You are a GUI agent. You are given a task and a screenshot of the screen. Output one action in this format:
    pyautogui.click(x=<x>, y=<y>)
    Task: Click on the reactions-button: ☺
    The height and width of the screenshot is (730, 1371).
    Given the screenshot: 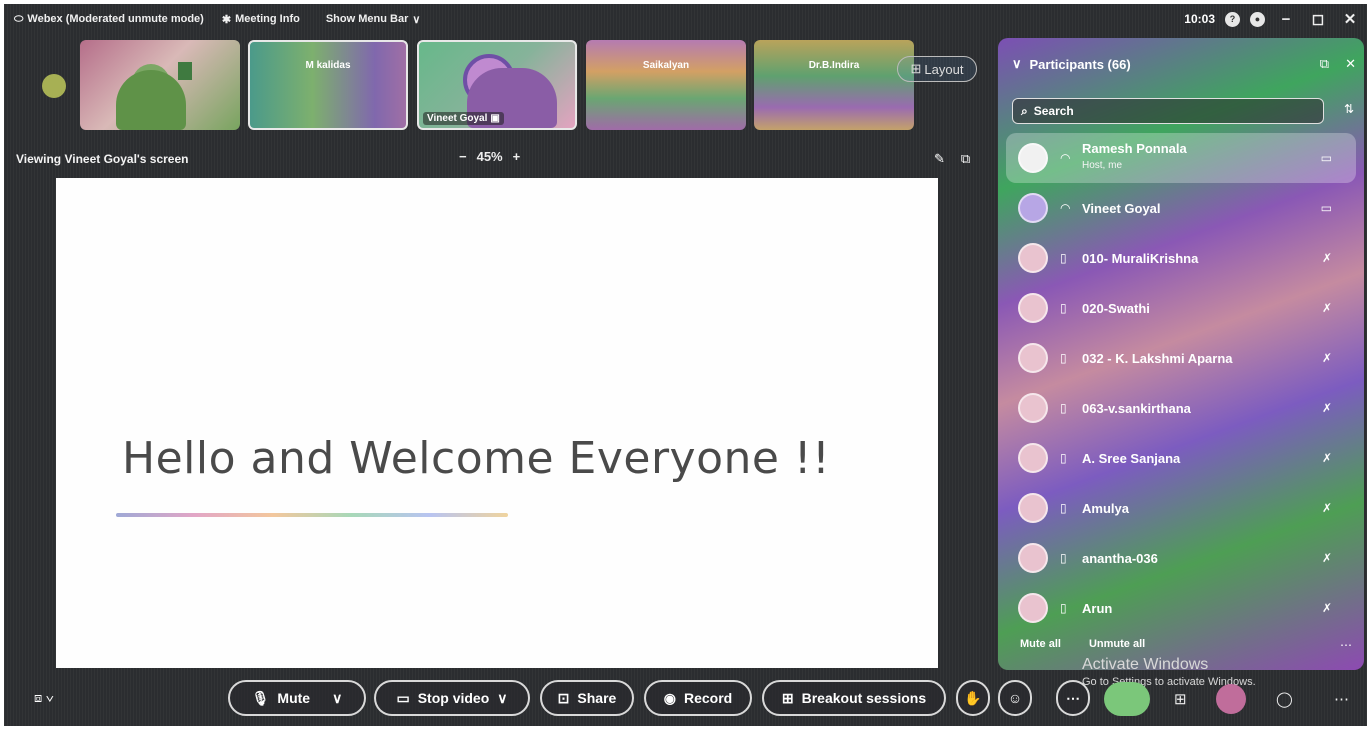 What is the action you would take?
    pyautogui.click(x=1015, y=698)
    